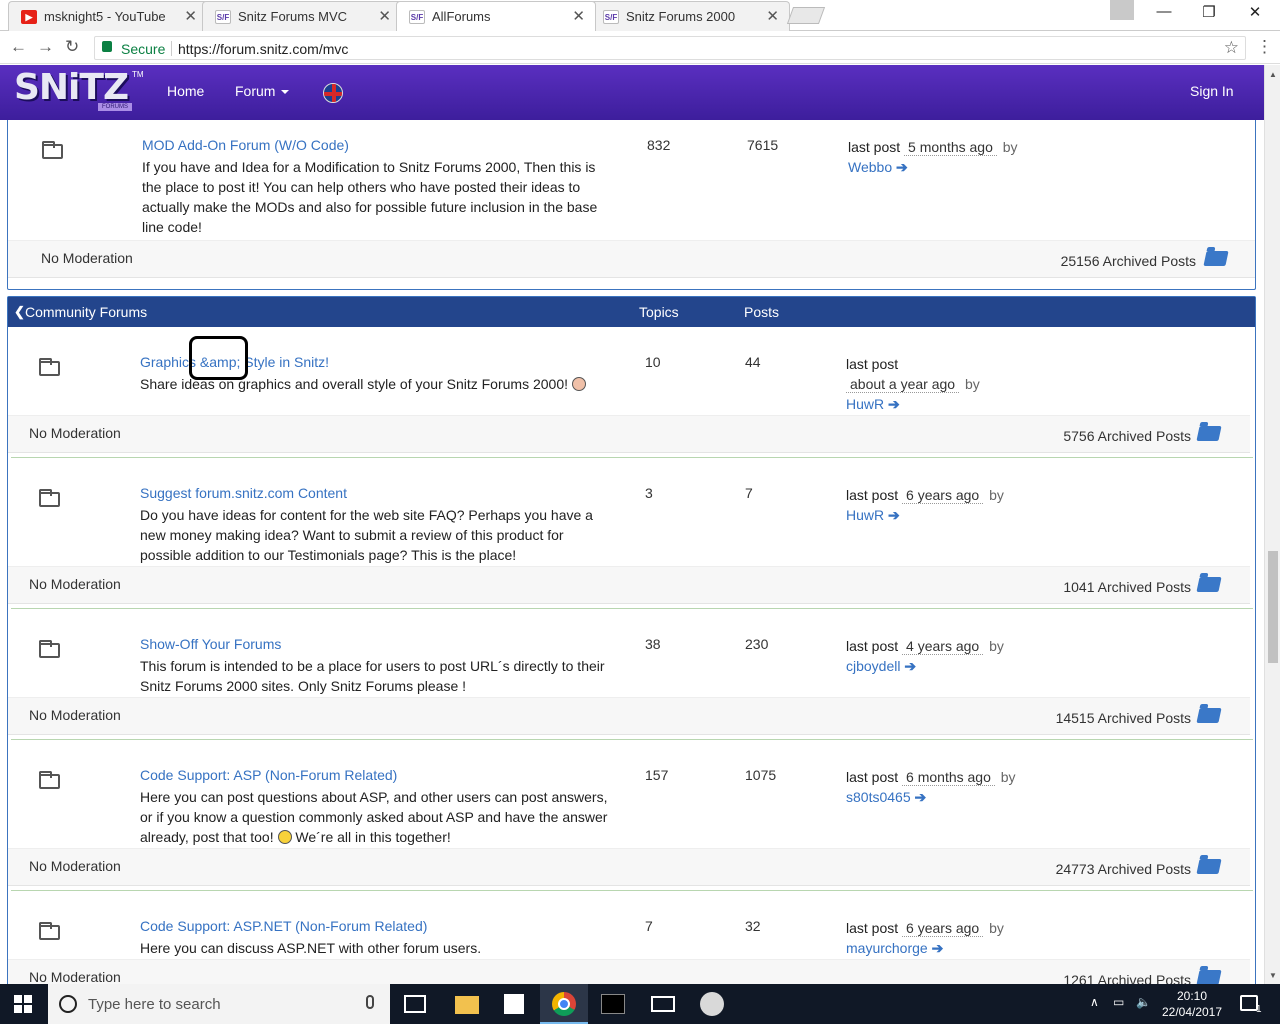  Describe the element at coordinates (18, 47) in the screenshot. I see `back-icon: ←` at that location.